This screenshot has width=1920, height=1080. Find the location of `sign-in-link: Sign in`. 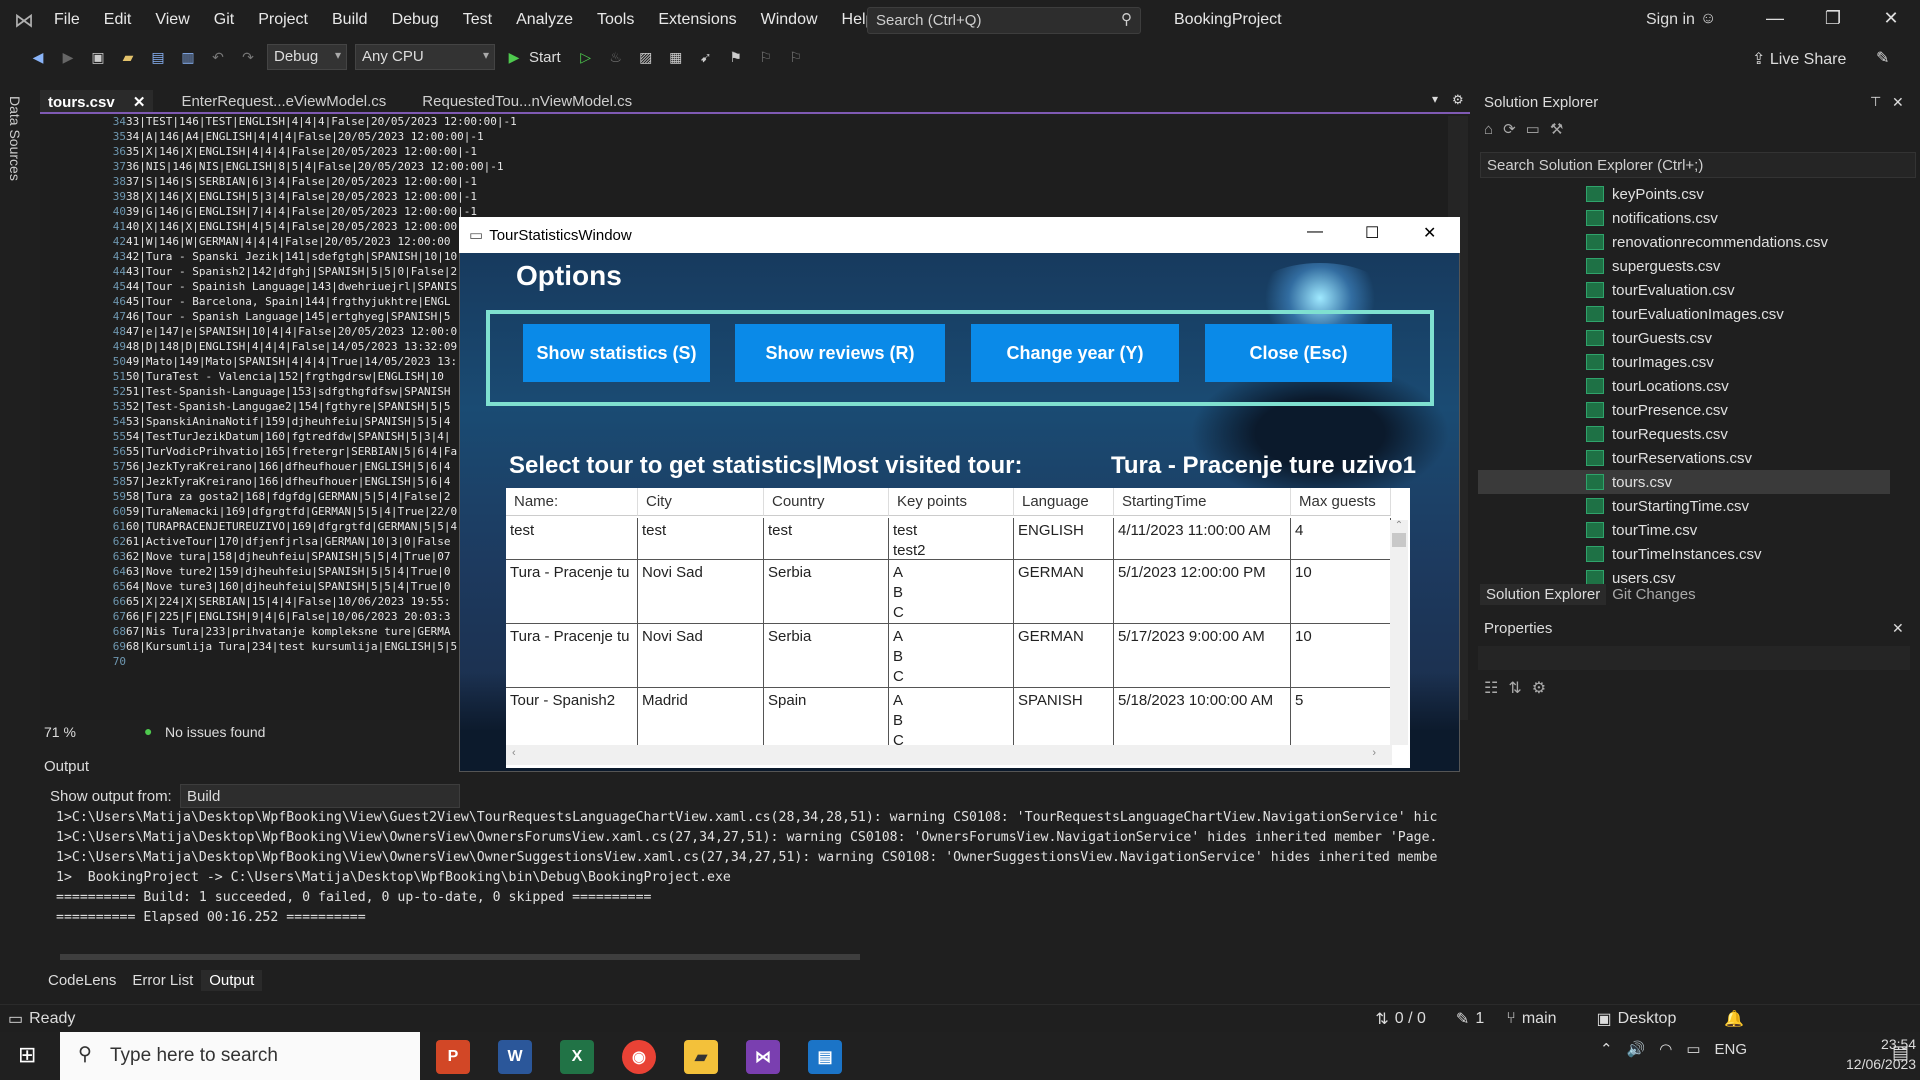

sign-in-link: Sign in is located at coordinates (1670, 20).